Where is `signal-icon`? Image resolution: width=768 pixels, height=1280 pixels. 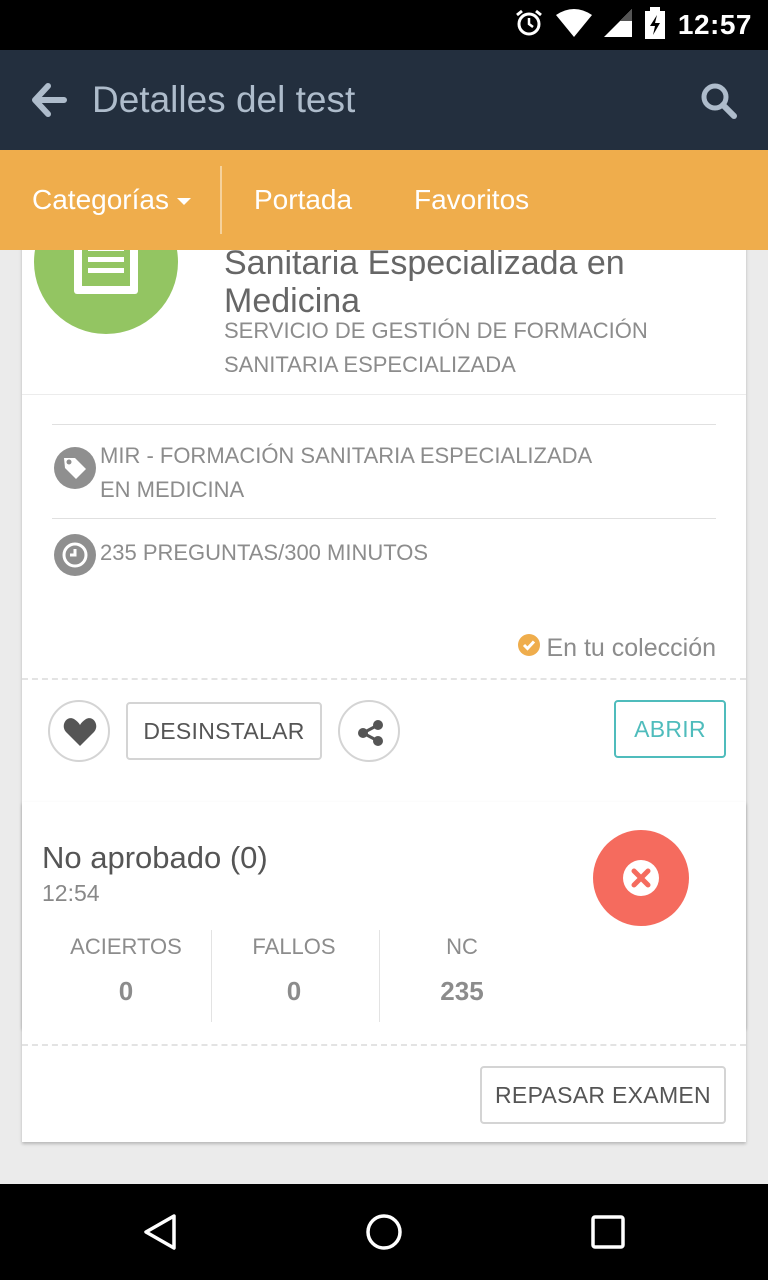
signal-icon is located at coordinates (617, 25).